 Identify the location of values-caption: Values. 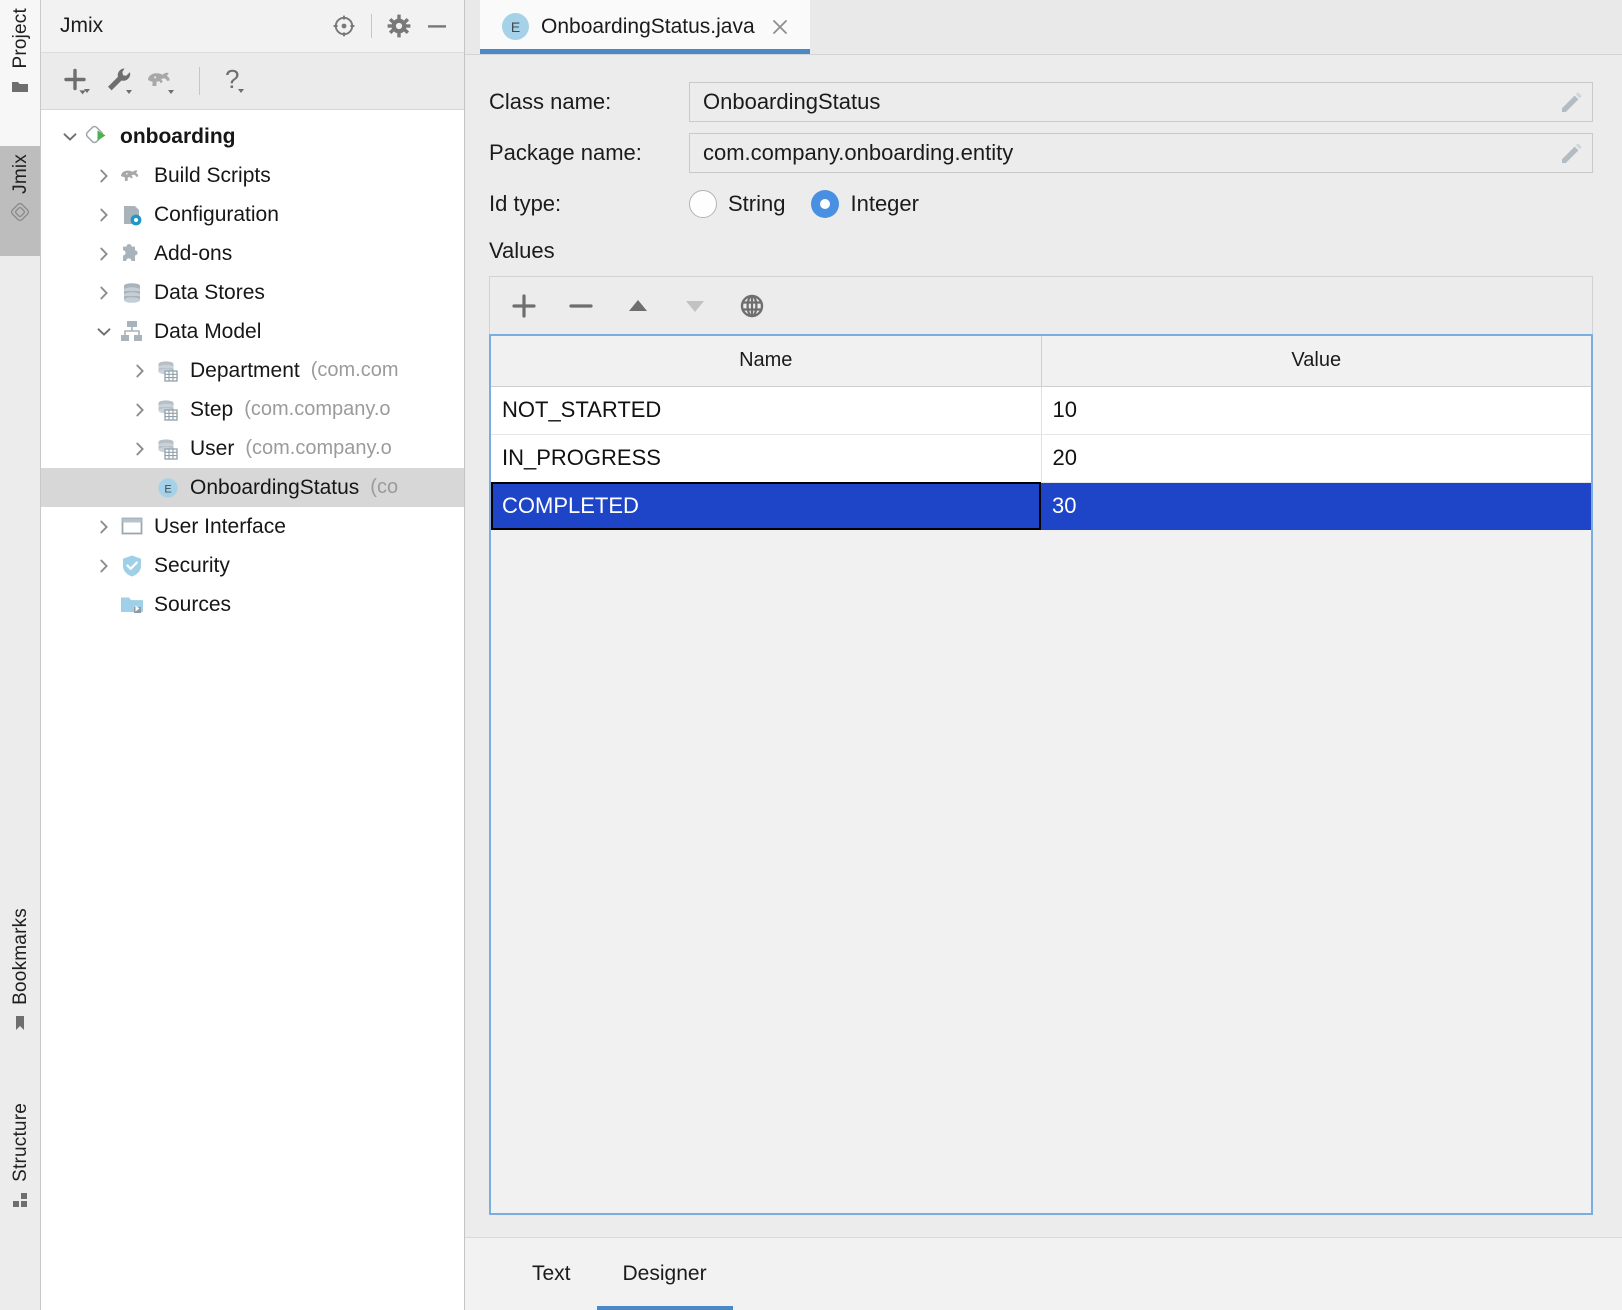
(522, 250).